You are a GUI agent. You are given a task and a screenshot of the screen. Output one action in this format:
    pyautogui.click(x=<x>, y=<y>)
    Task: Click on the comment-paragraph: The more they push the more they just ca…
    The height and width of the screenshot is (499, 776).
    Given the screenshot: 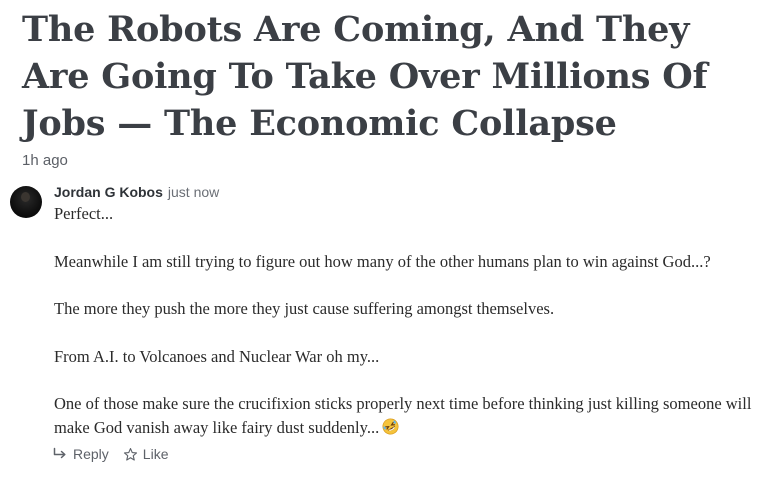 What is the action you would take?
    pyautogui.click(x=304, y=308)
    